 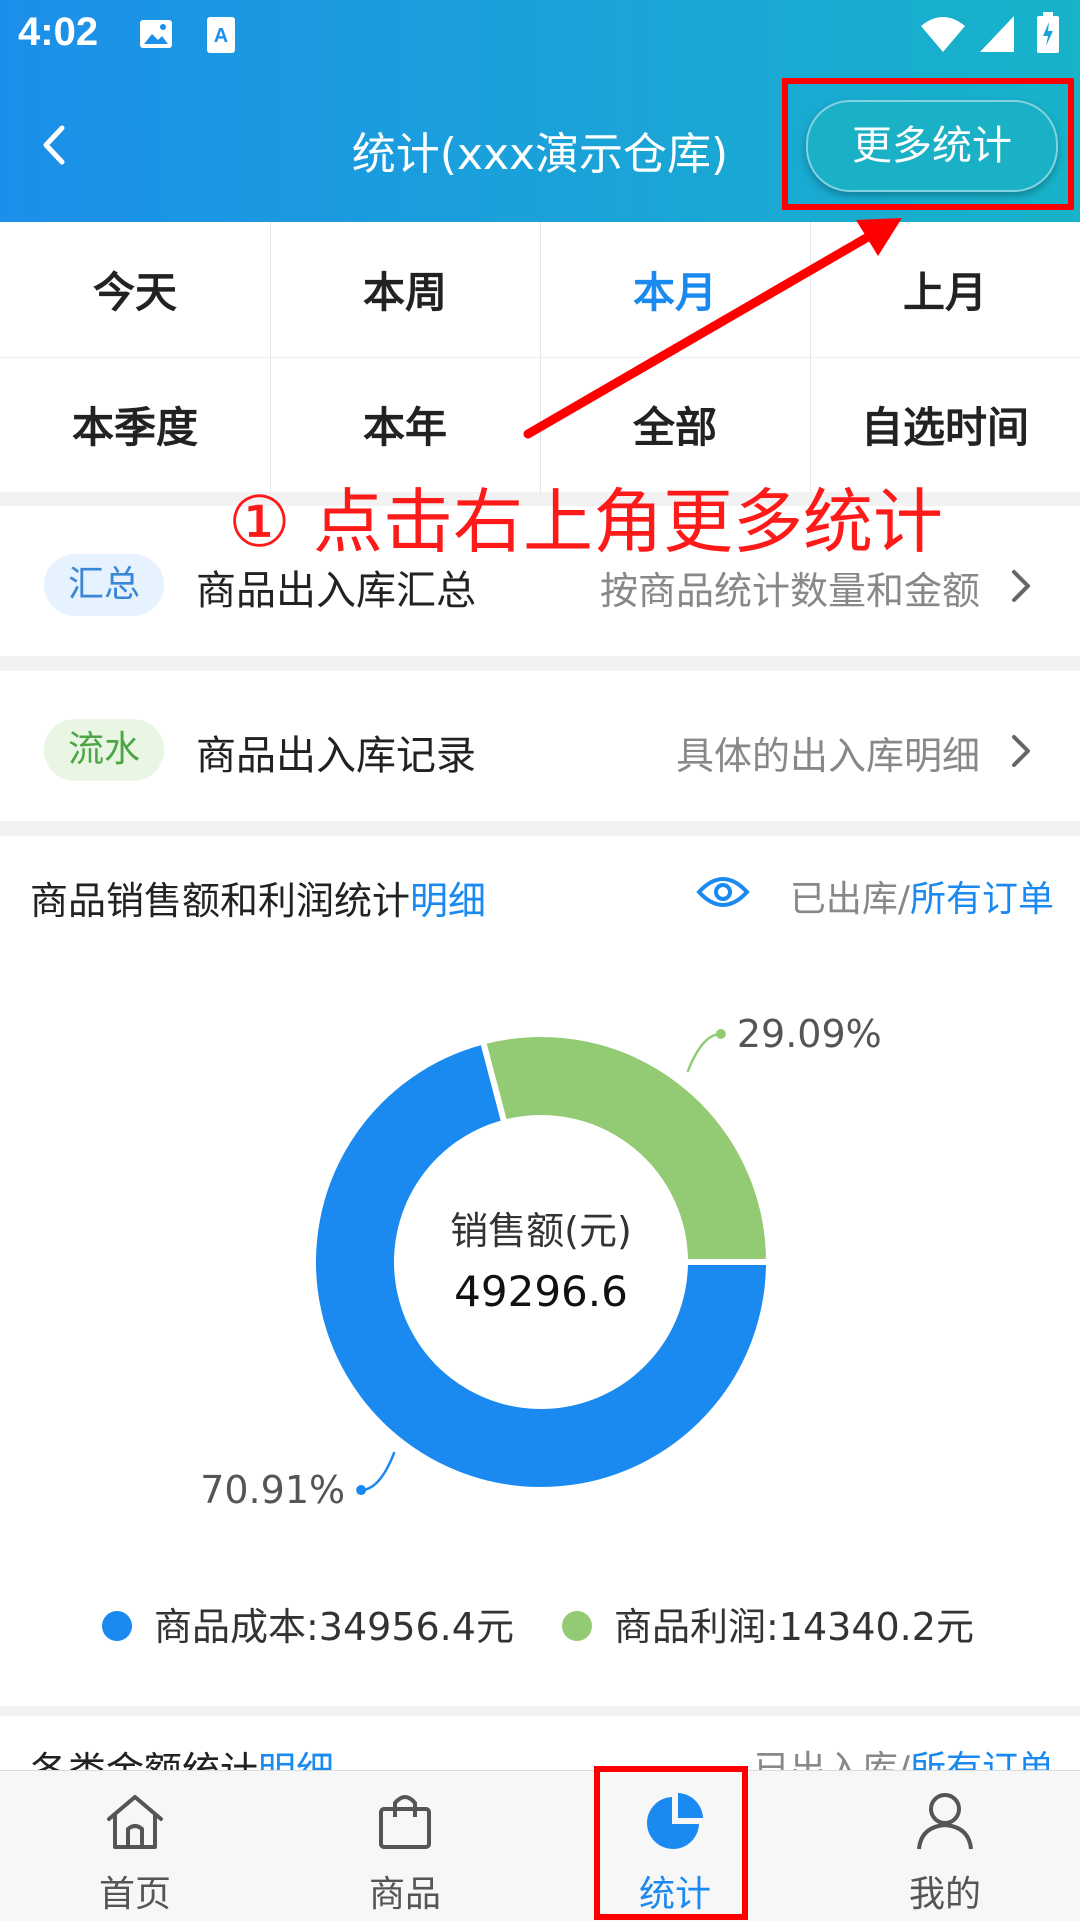 I want to click on legend-dot-cost, so click(x=117, y=1625).